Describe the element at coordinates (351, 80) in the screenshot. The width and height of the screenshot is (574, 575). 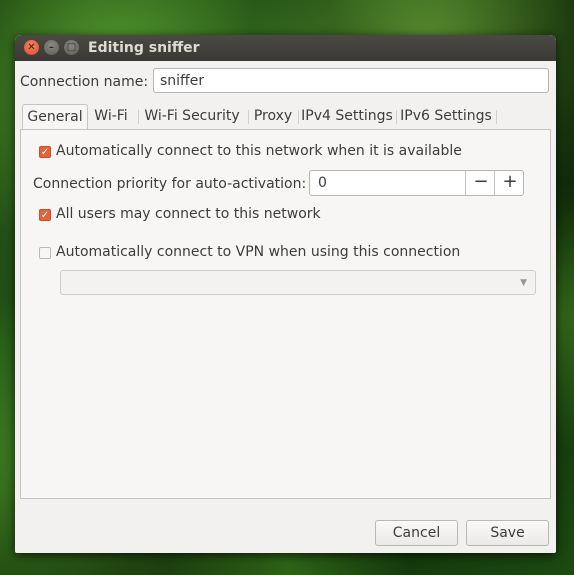
I see `connection-name-input: sniffer` at that location.